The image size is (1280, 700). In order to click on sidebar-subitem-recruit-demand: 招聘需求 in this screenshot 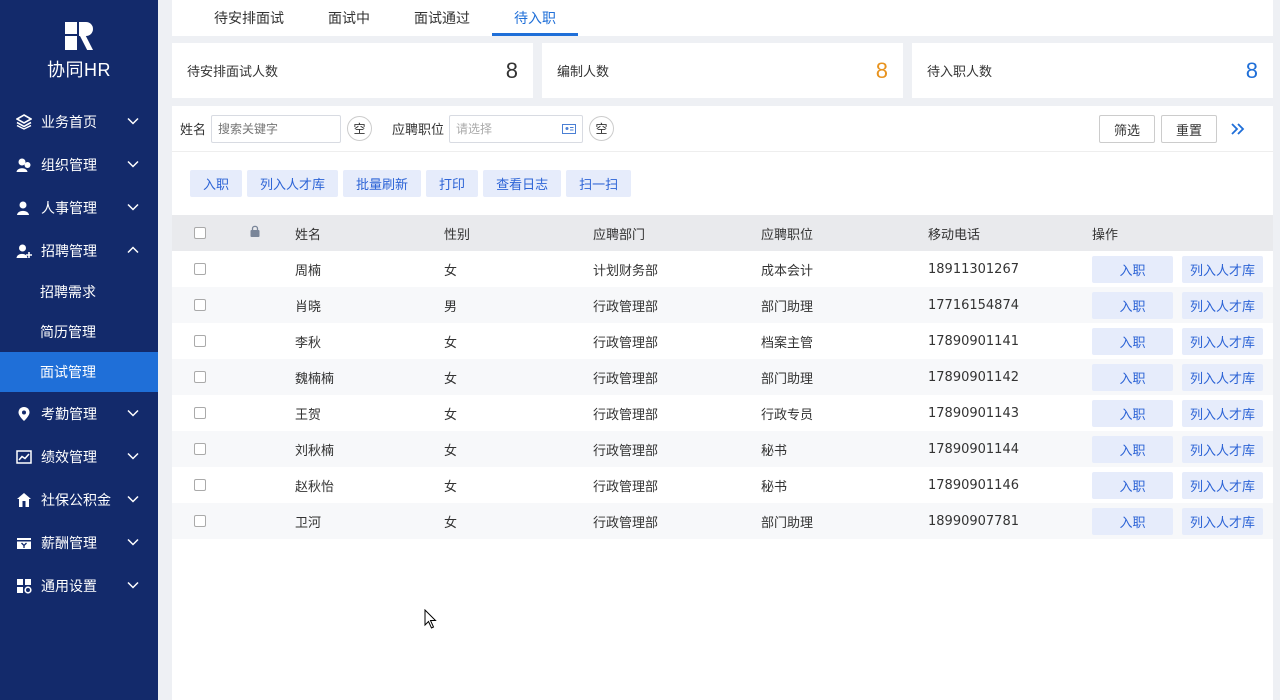, I will do `click(79, 292)`.